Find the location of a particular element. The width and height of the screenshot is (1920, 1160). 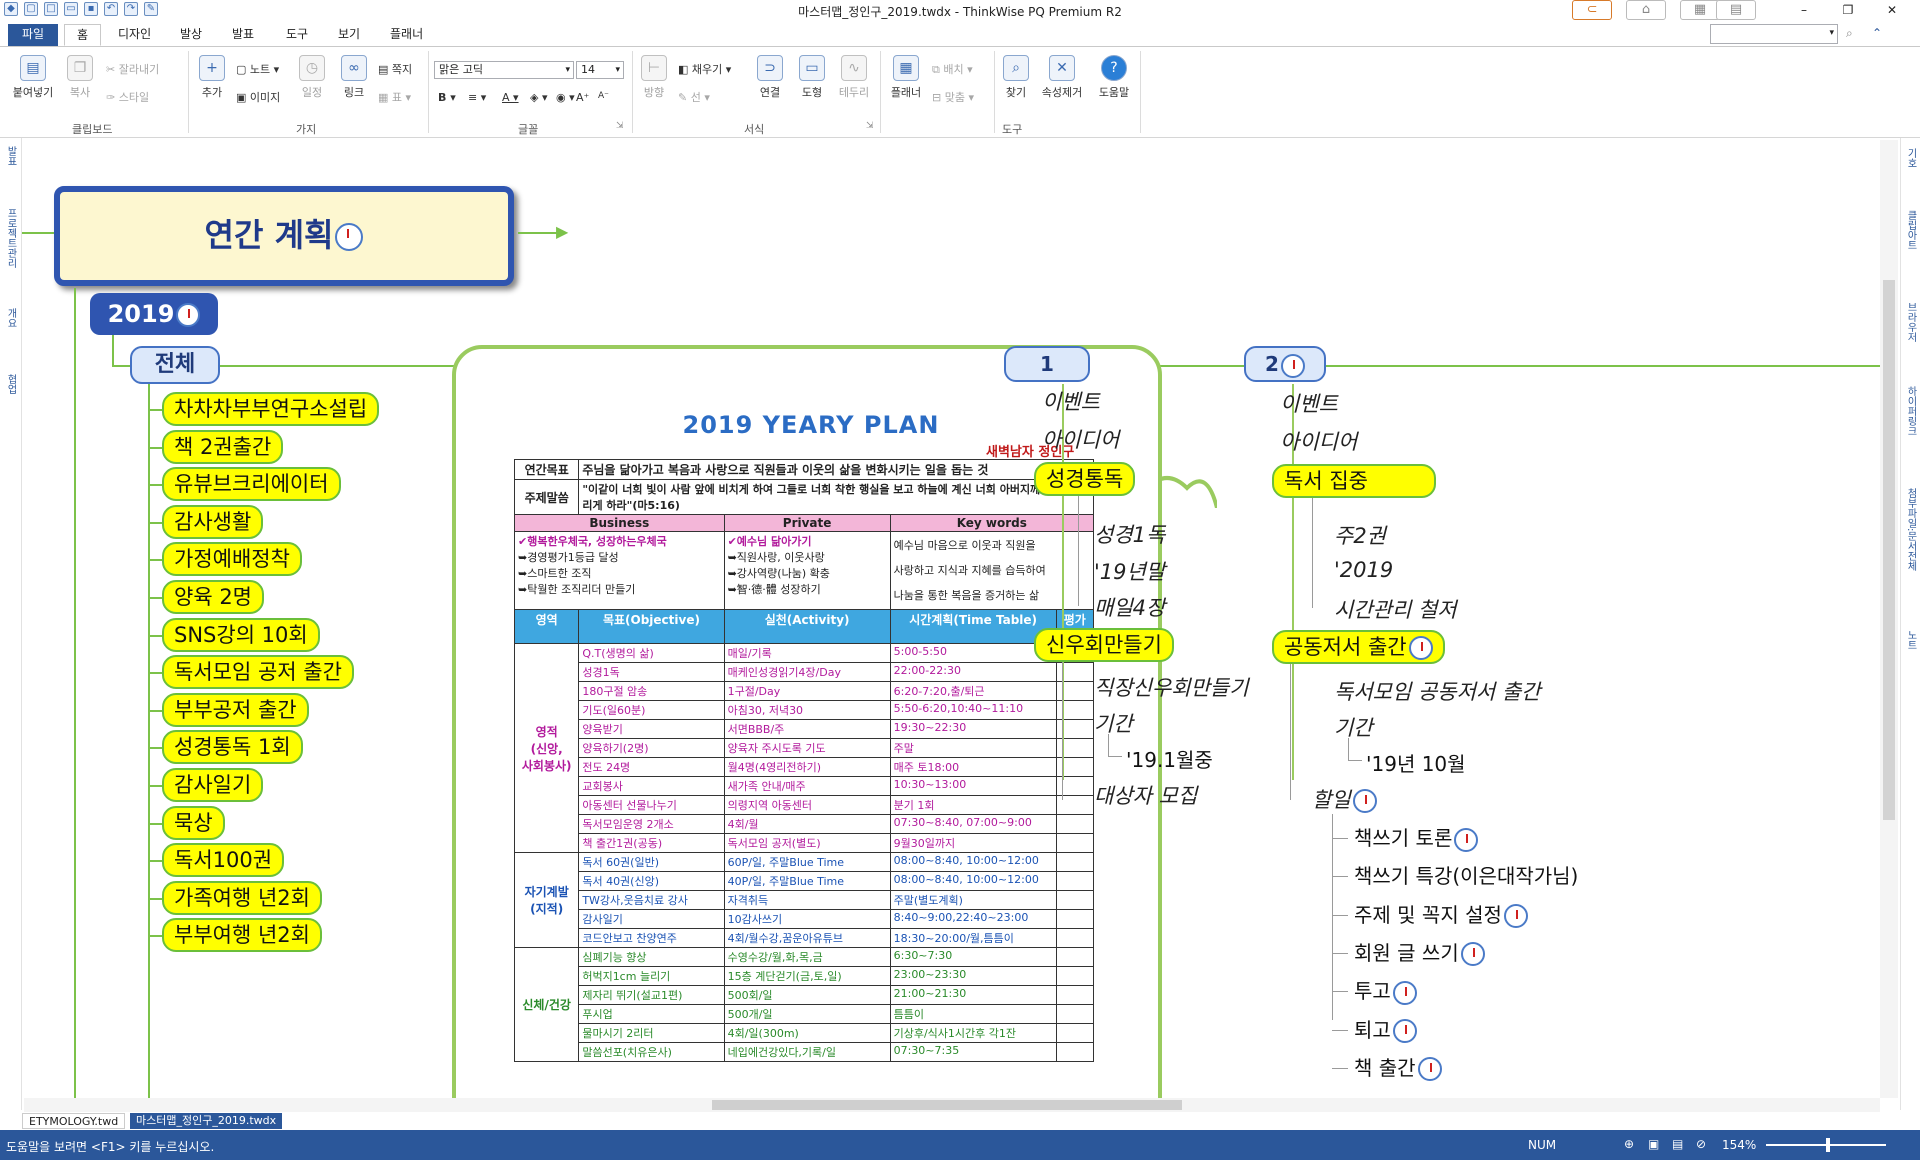

month-2-event: 이벤트 is located at coordinates (1309, 403).